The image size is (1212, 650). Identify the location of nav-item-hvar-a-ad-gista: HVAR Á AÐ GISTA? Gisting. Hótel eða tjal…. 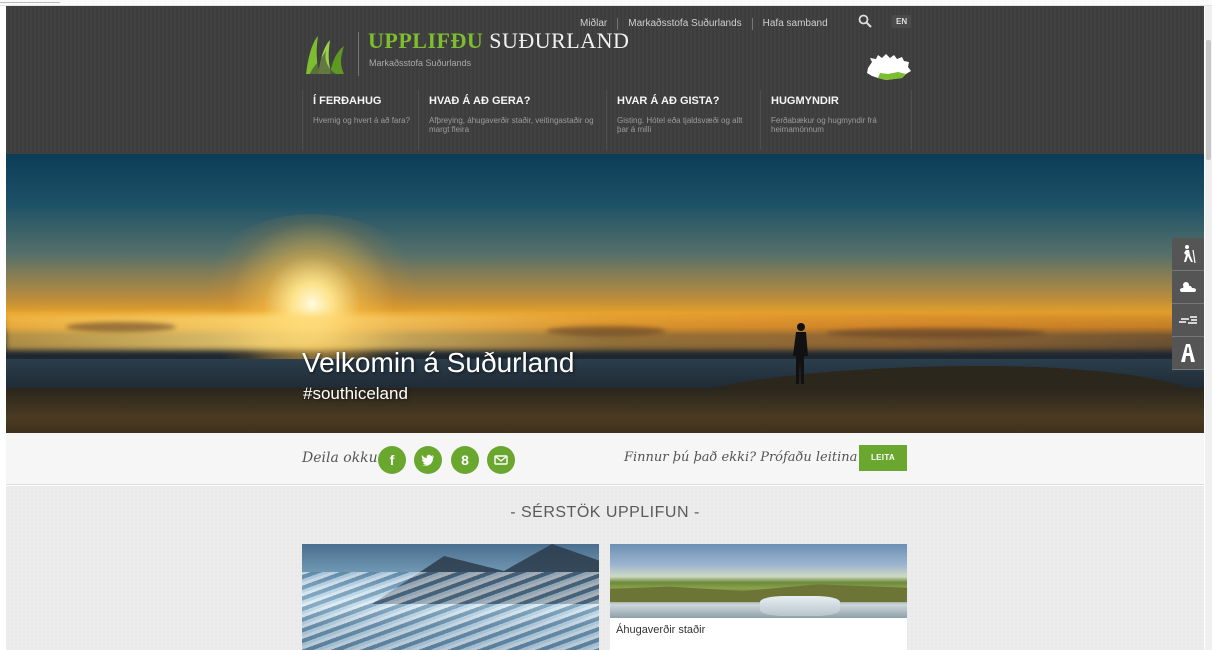
(683, 120).